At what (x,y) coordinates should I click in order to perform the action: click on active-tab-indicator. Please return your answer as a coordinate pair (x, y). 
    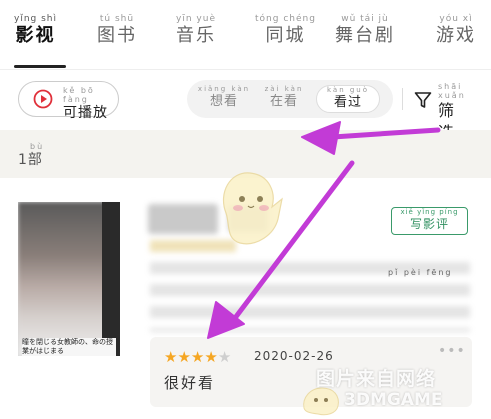
    Looking at the image, I should click on (40, 66).